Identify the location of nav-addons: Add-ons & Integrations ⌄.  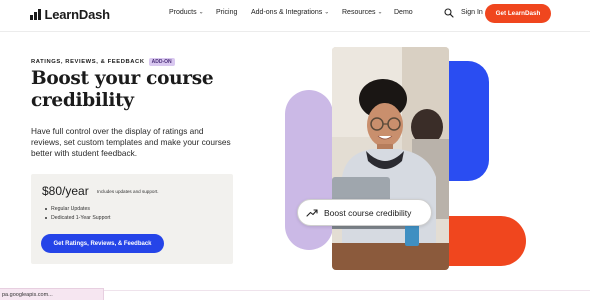
(290, 12).